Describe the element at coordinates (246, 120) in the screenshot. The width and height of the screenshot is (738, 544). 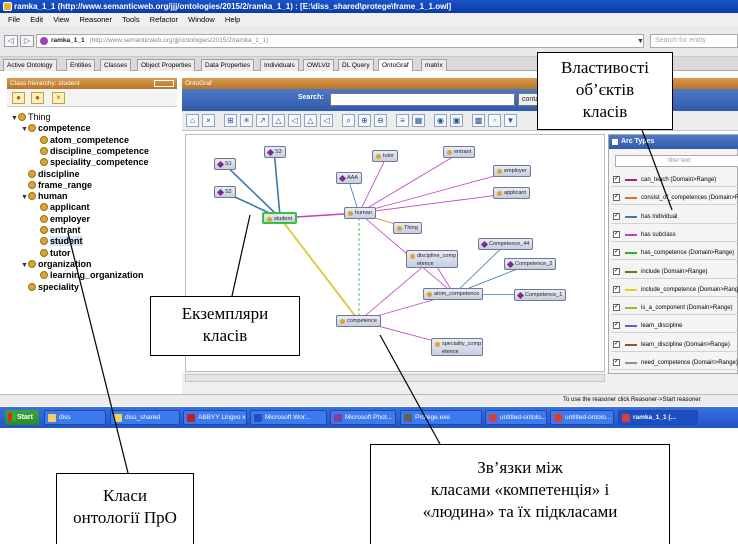
I see `radial-layout-icon: ✳` at that location.